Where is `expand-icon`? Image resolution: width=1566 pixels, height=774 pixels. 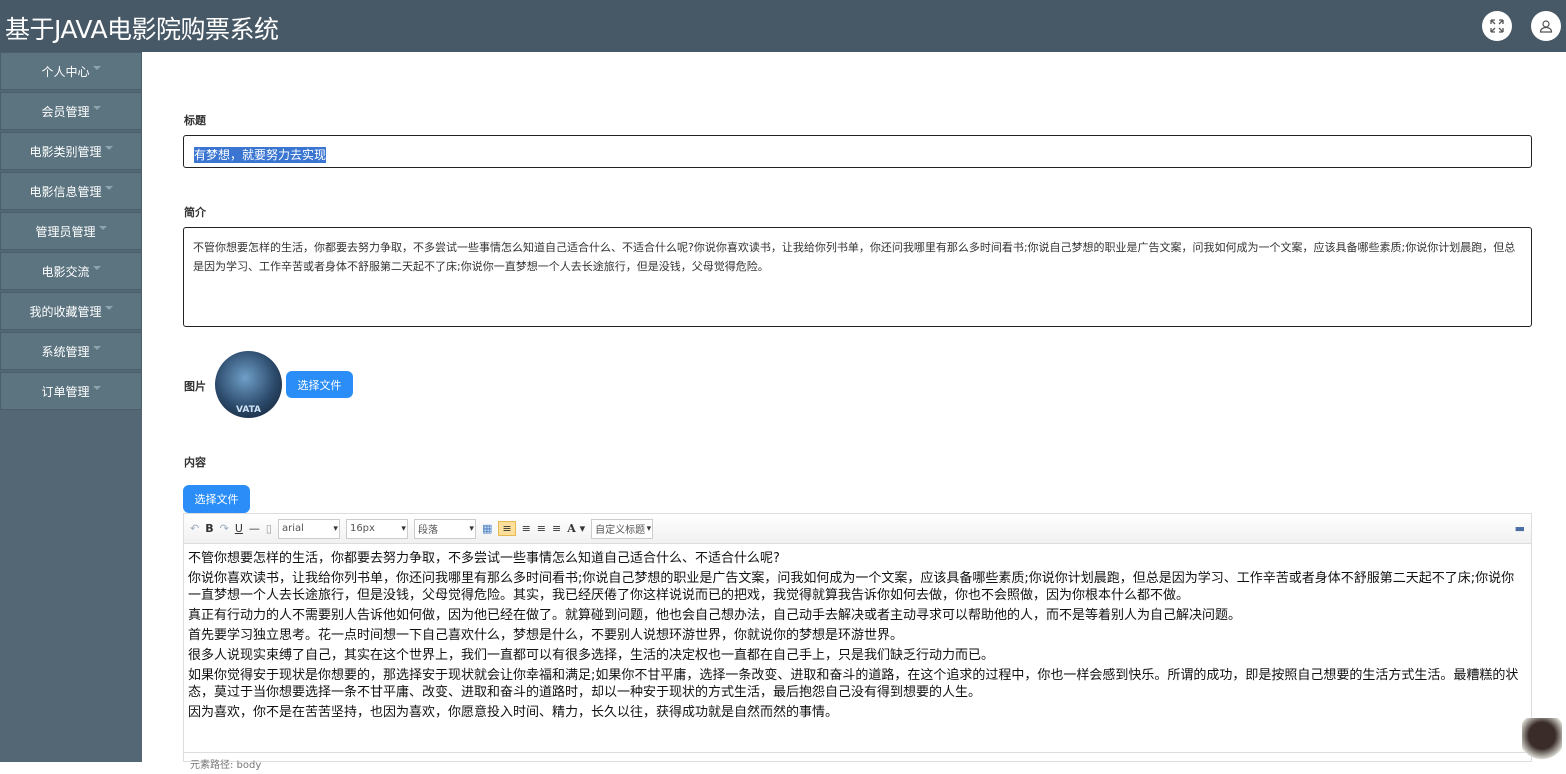
expand-icon is located at coordinates (1497, 26).